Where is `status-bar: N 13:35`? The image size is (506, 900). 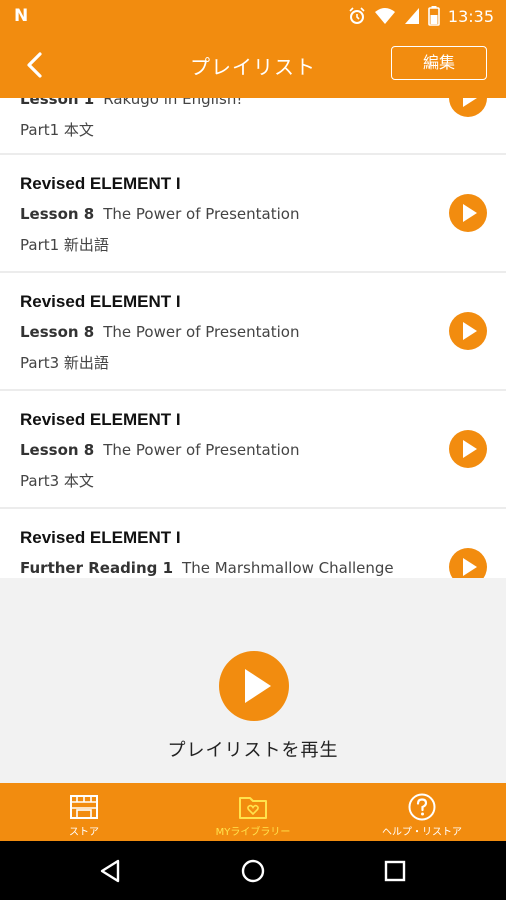
status-bar: N 13:35 is located at coordinates (253, 16).